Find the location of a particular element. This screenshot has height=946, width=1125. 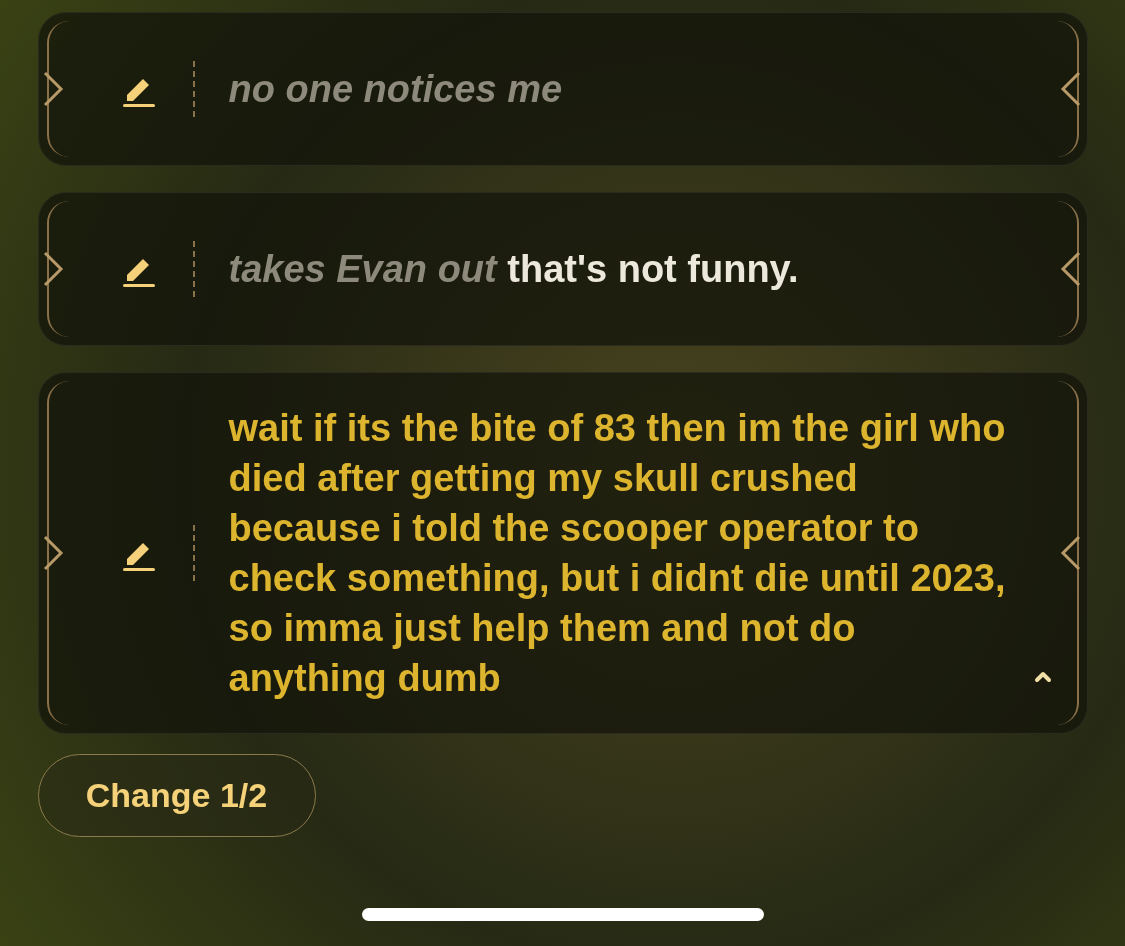

reply-text: no one notices me is located at coordinates (395, 89).